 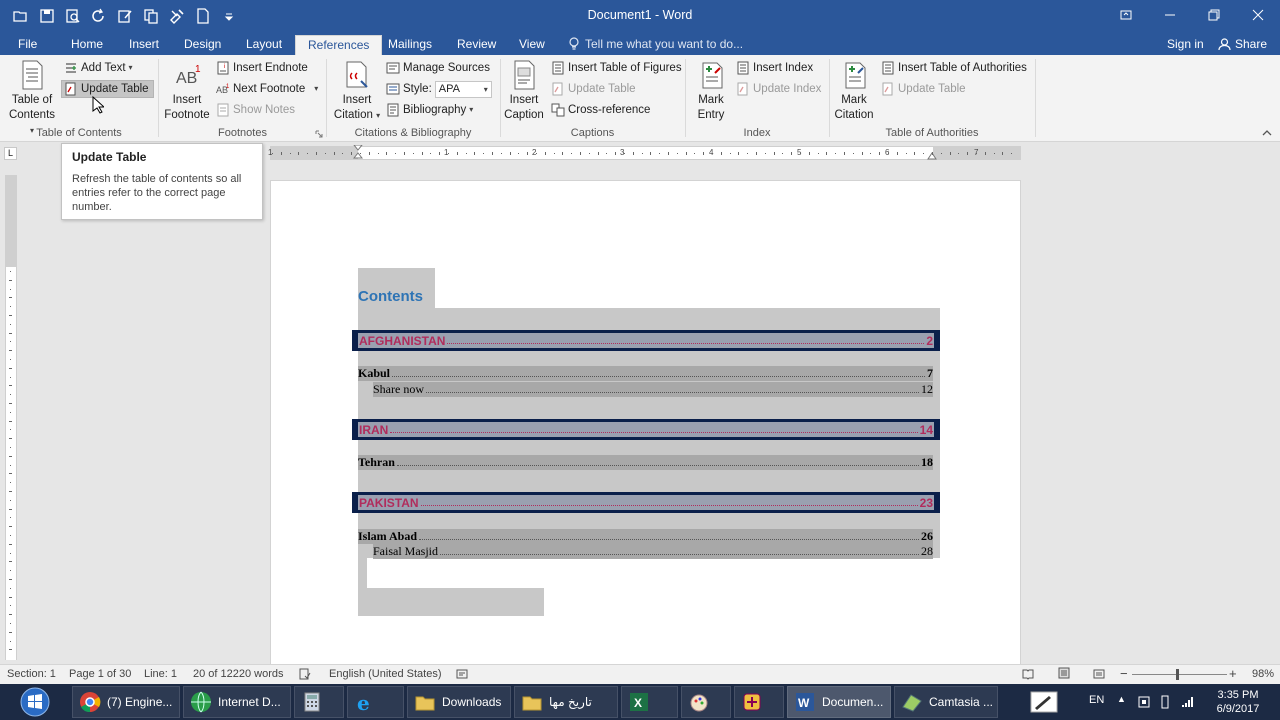 What do you see at coordinates (144, 45) in the screenshot?
I see `tab-insert: Insert` at bounding box center [144, 45].